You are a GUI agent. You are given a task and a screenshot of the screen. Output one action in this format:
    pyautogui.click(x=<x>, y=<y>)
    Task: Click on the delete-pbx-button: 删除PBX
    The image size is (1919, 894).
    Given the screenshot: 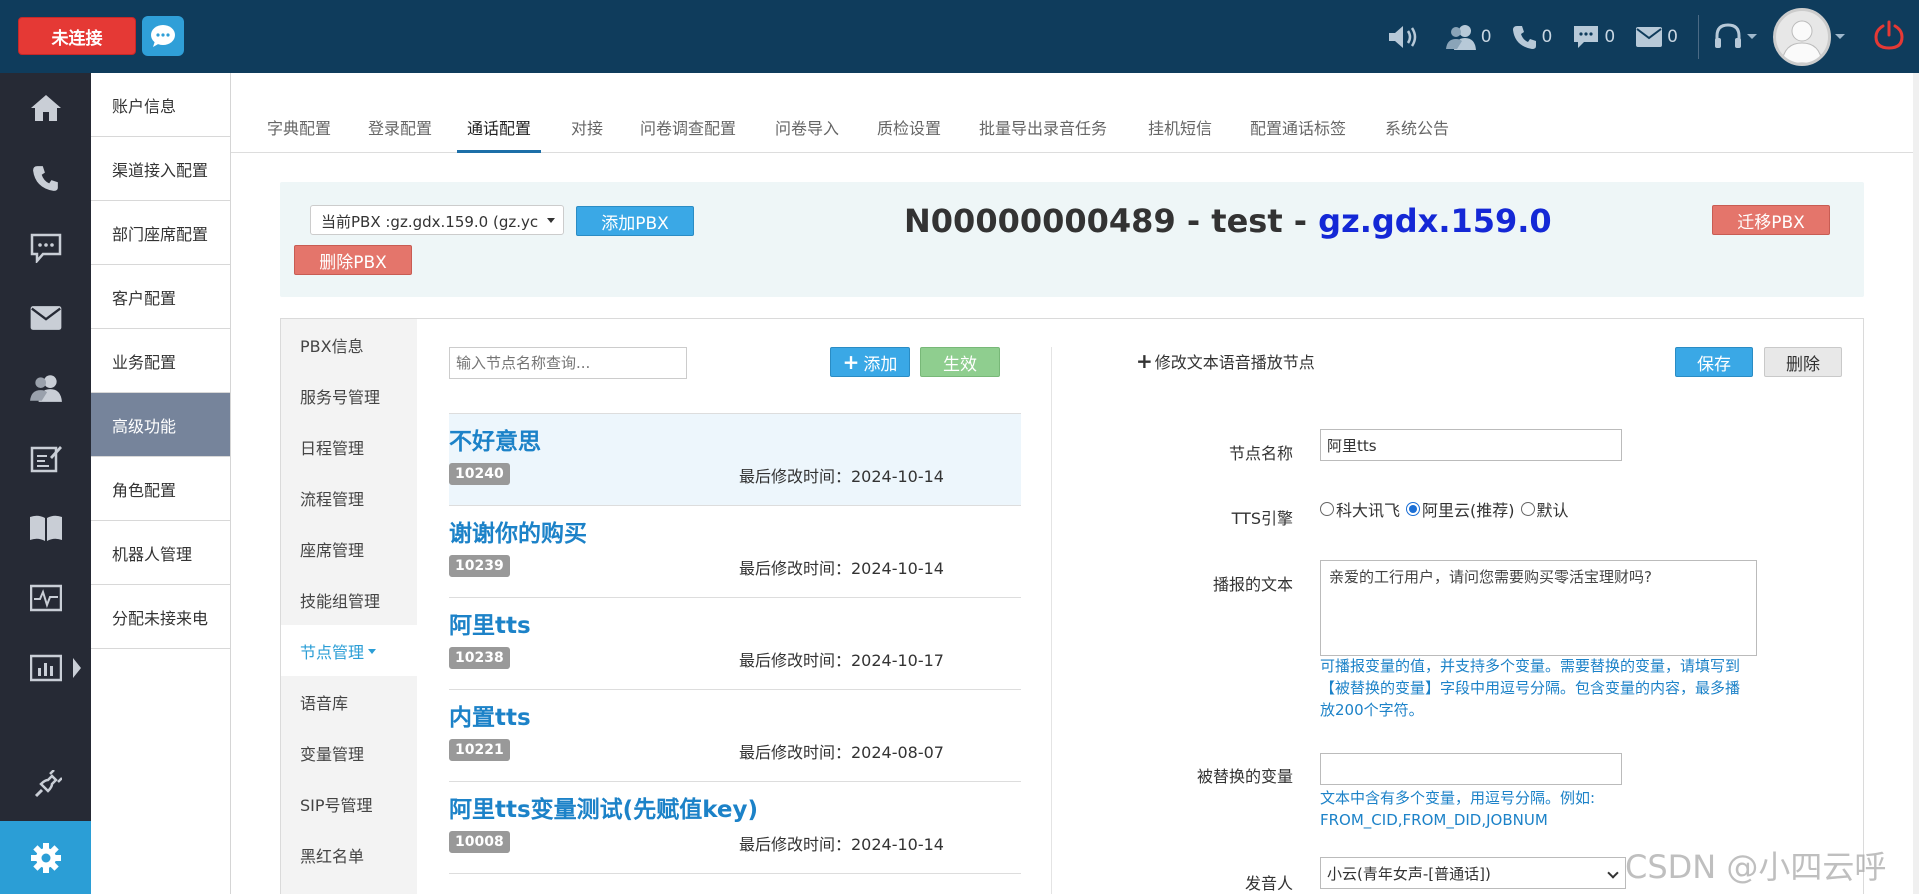 What is the action you would take?
    pyautogui.click(x=353, y=260)
    